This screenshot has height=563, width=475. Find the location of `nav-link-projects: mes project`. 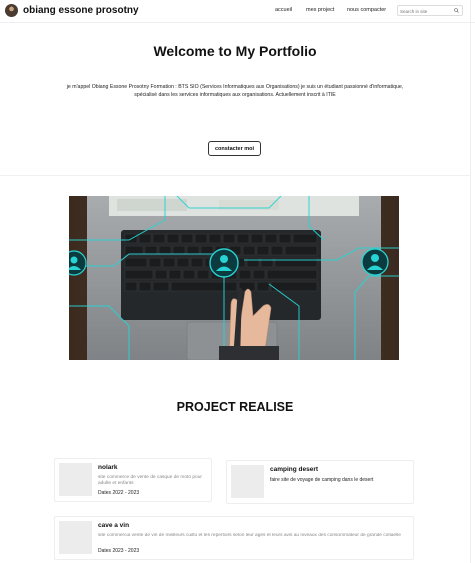

nav-link-projects: mes project is located at coordinates (320, 10).